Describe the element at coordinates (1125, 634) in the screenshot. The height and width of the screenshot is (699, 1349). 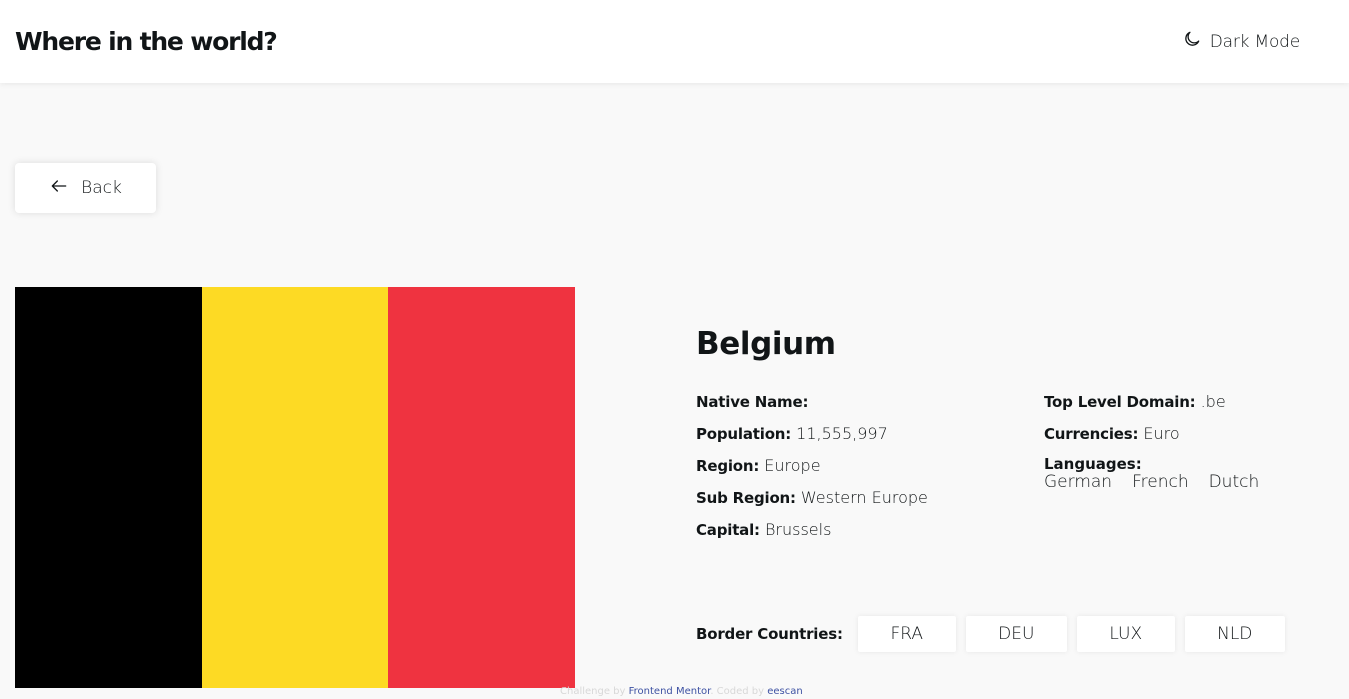
I see `border-country-button: LUX` at that location.